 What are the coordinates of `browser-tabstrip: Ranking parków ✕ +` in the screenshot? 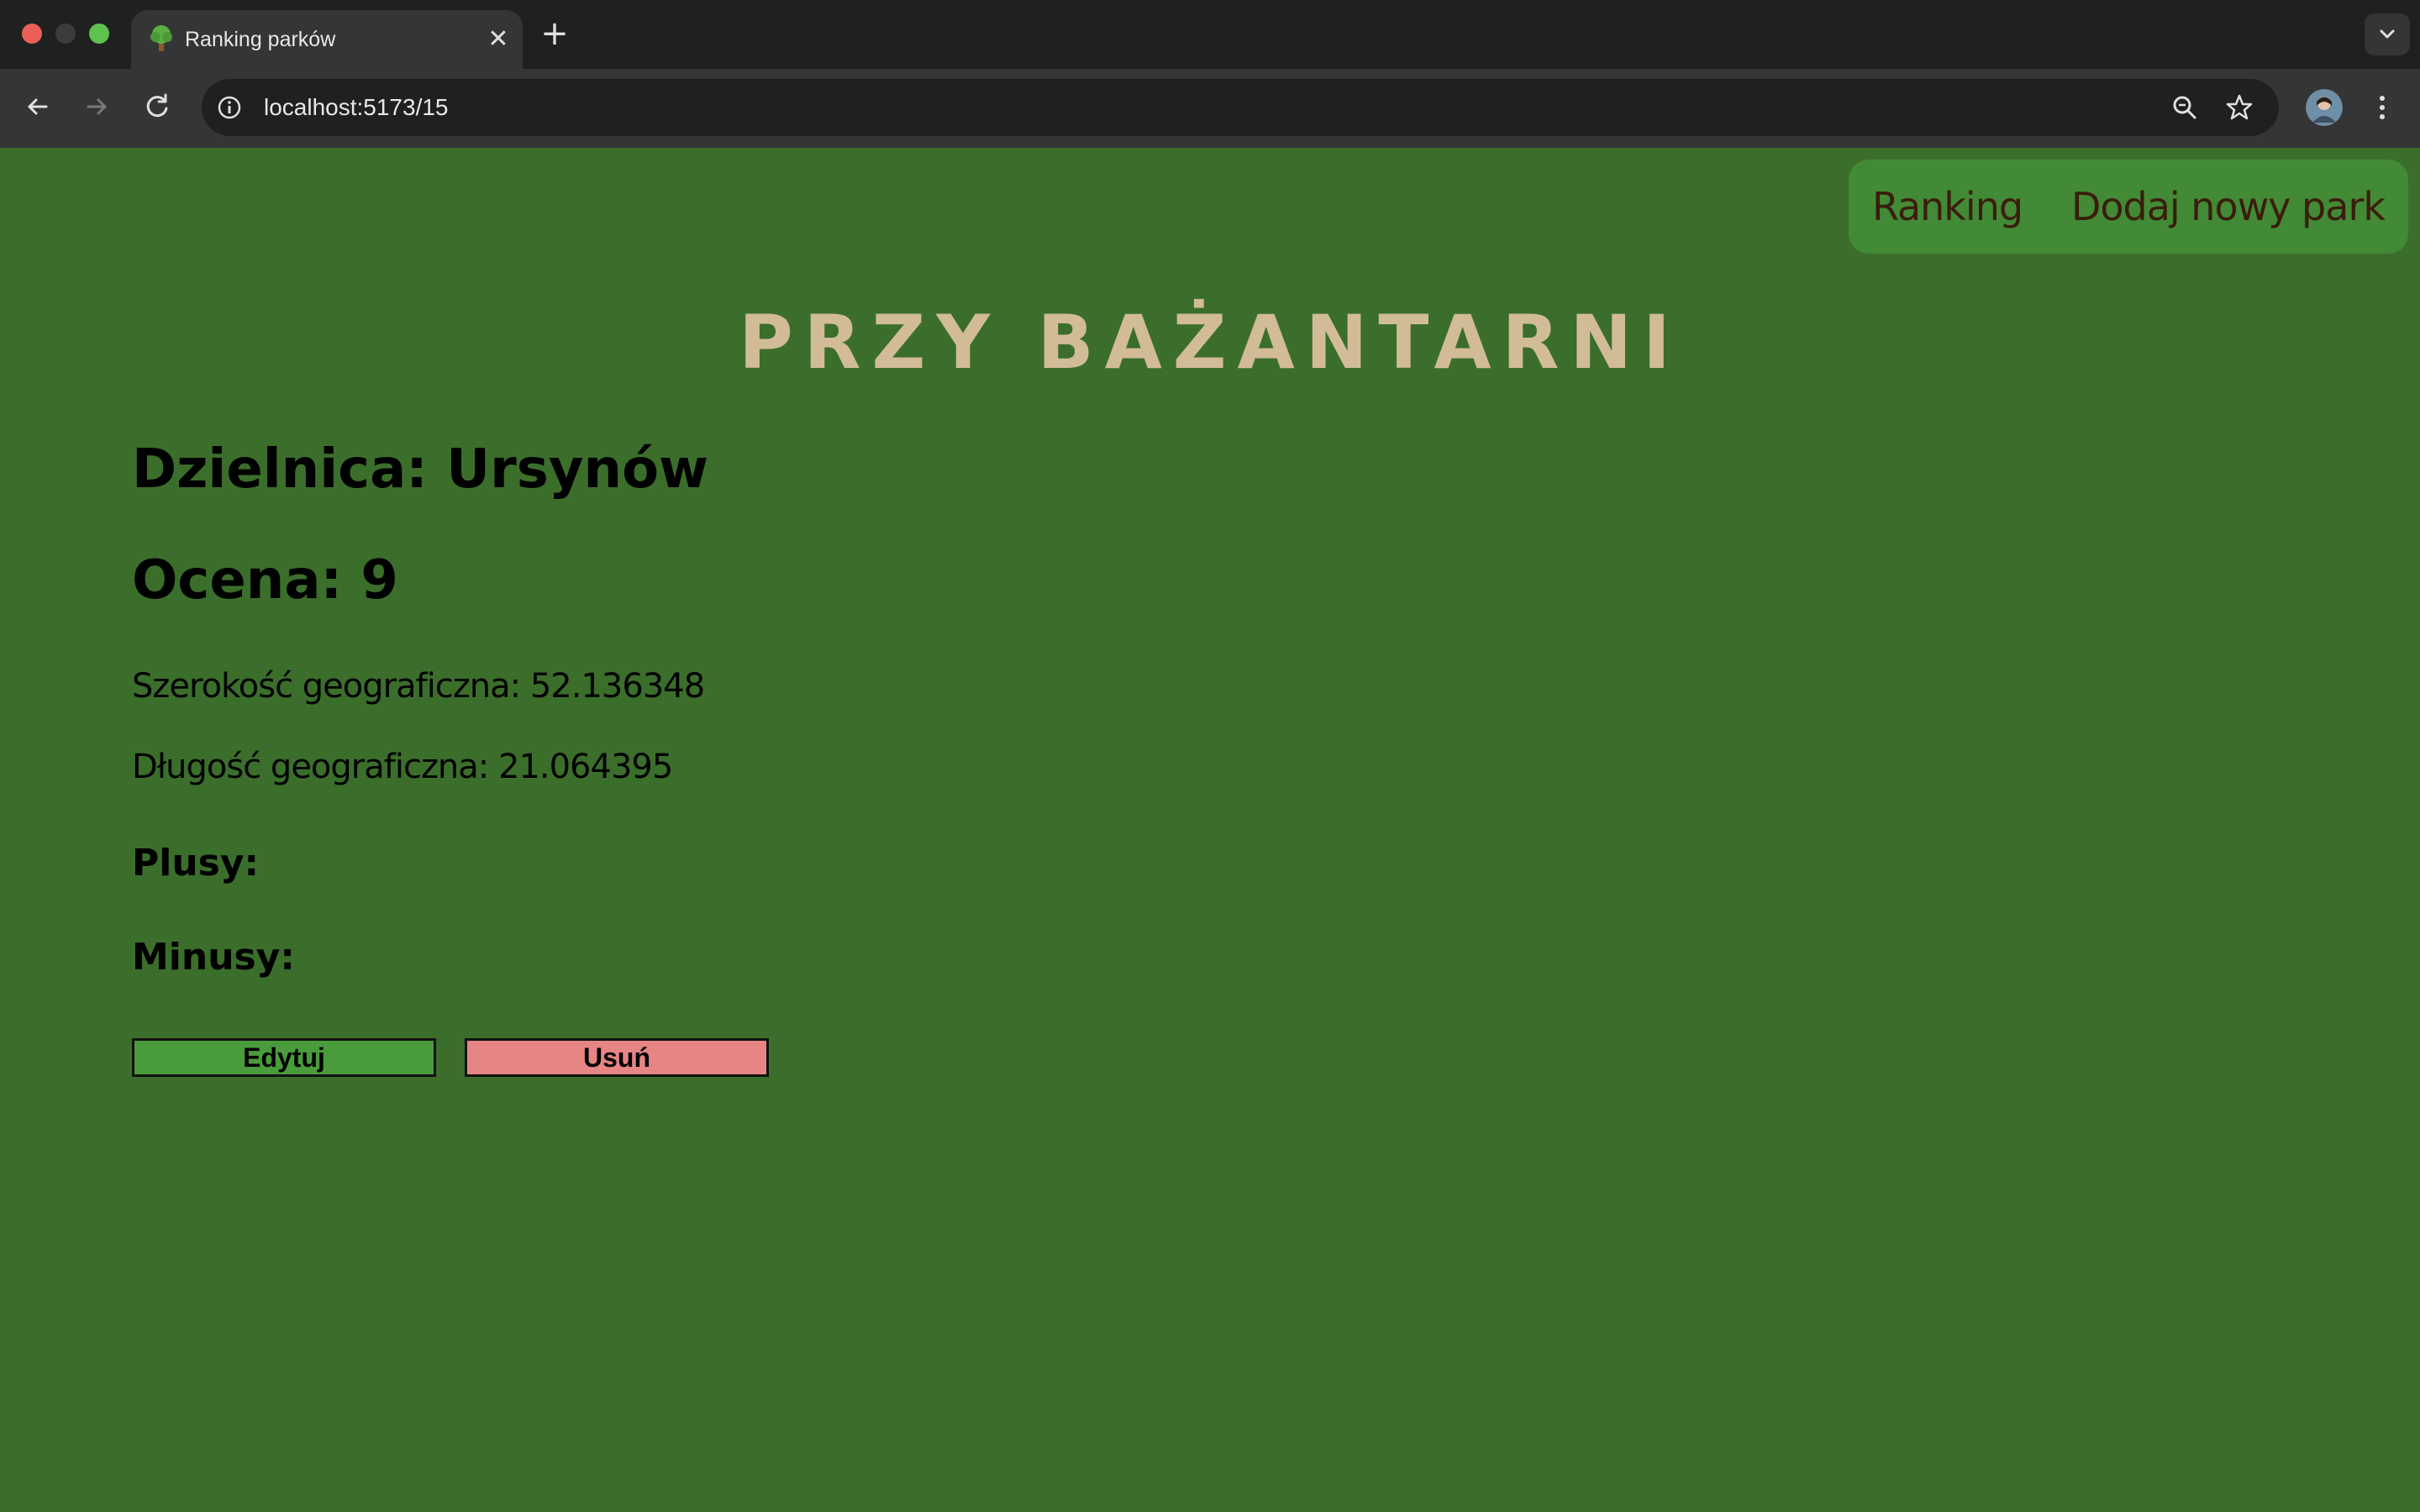 It's located at (1210, 34).